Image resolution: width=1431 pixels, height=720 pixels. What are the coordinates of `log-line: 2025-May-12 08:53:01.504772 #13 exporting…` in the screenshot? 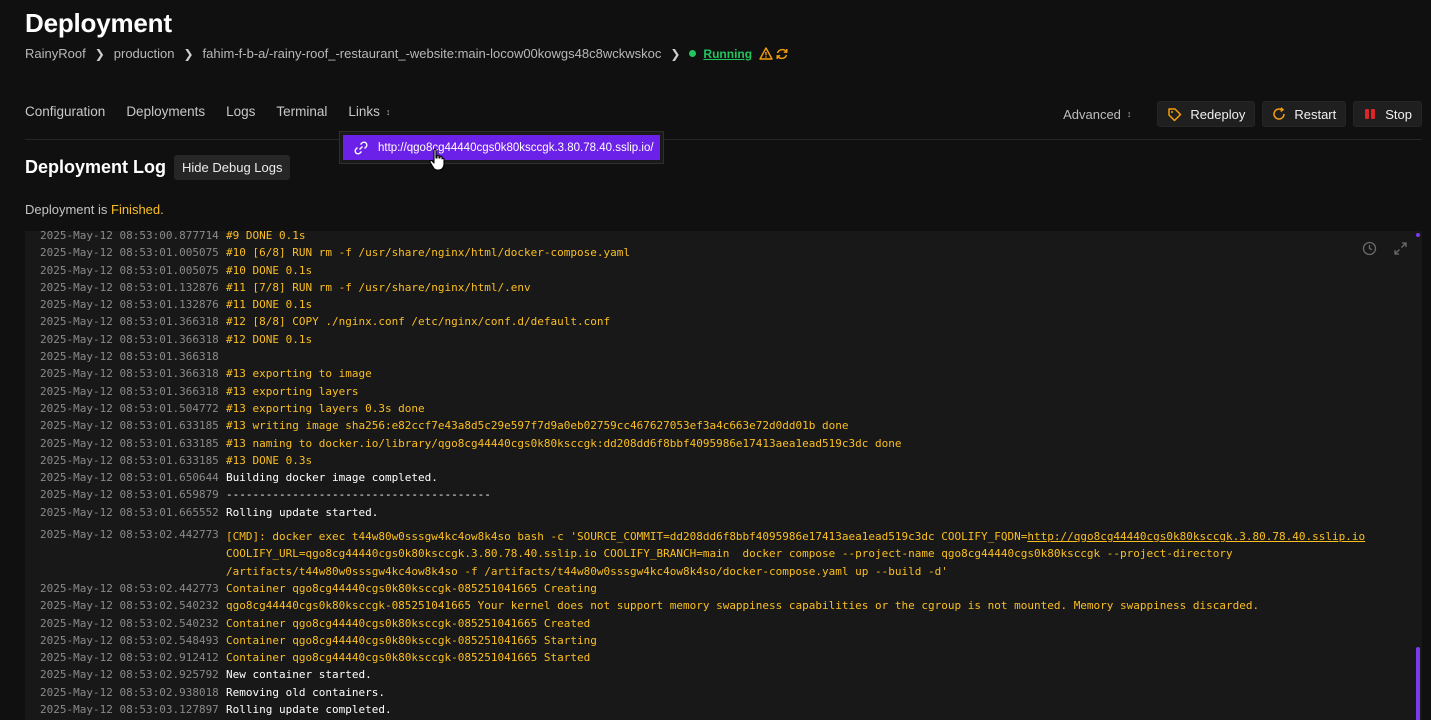 It's located at (702, 408).